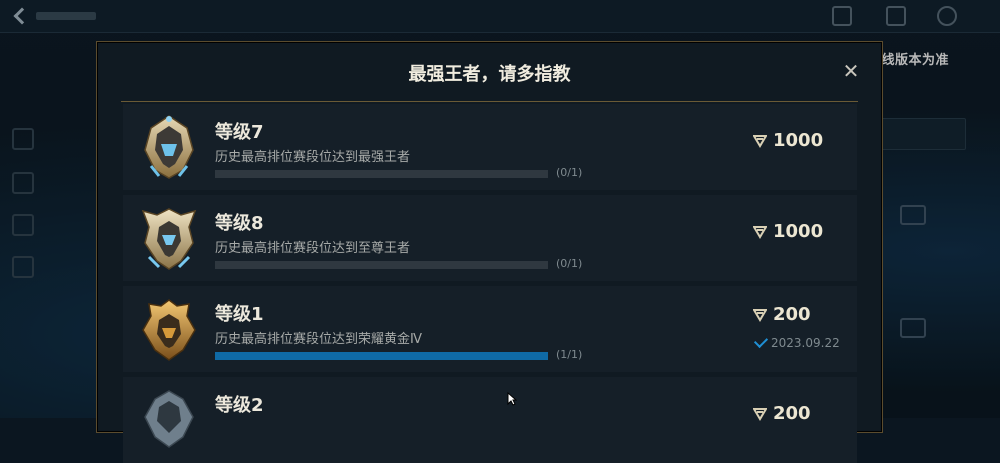  I want to click on quest-row: 等级2 200, so click(490, 420).